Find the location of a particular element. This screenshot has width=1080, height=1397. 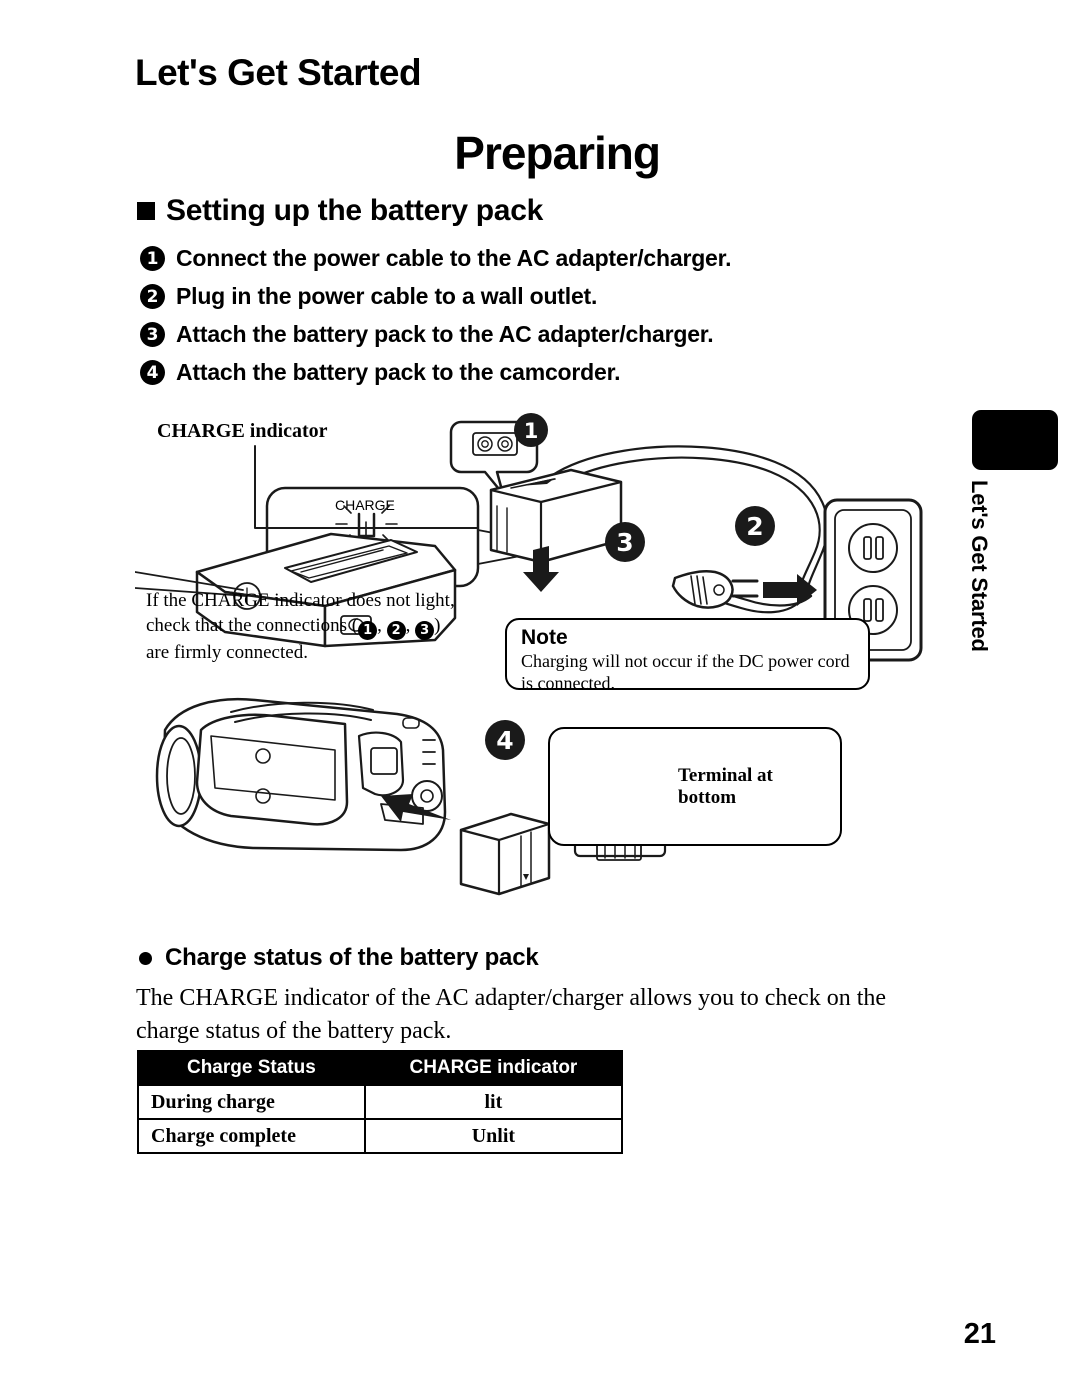

column-header-charge-indicator: CHARGE indicator is located at coordinates (493, 1068).